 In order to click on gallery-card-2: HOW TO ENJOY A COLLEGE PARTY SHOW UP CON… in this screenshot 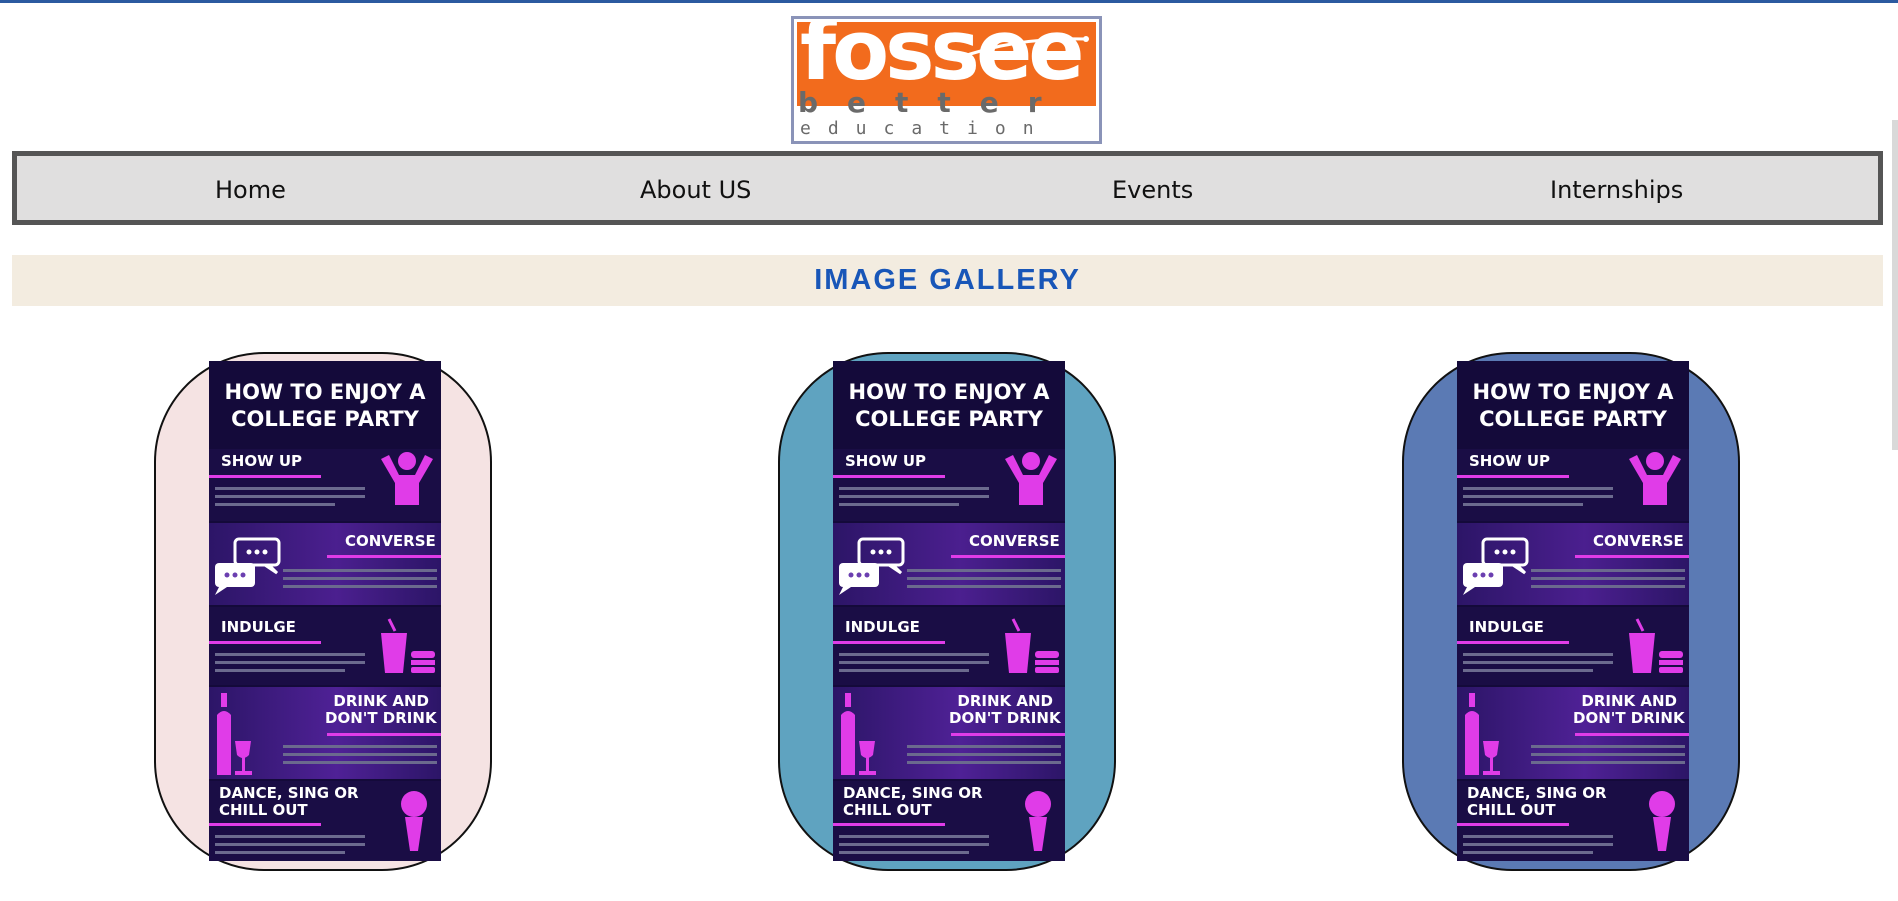, I will do `click(947, 611)`.